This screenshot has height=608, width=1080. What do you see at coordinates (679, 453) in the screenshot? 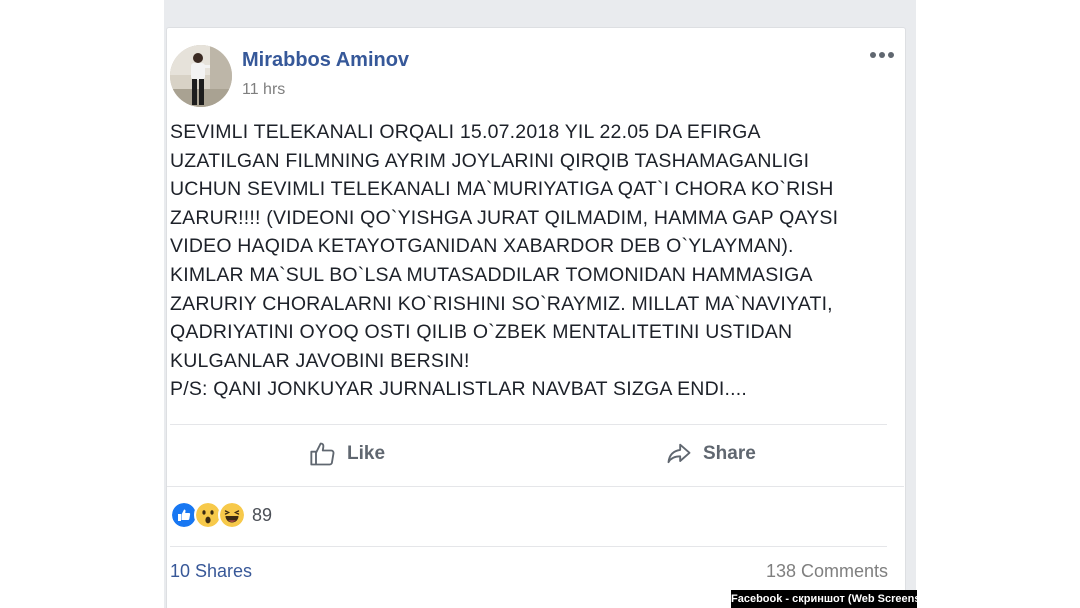
I see `share-arrow-icon` at bounding box center [679, 453].